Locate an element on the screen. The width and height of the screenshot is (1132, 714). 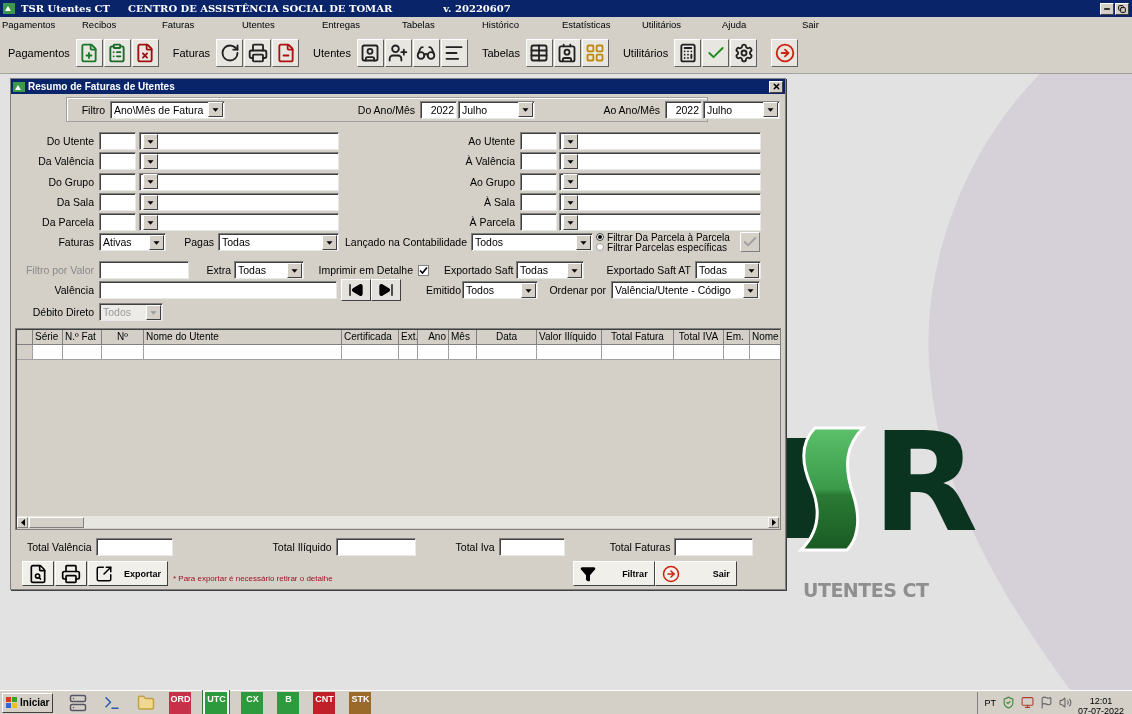
taskbar-app: CX is located at coordinates (252, 702).